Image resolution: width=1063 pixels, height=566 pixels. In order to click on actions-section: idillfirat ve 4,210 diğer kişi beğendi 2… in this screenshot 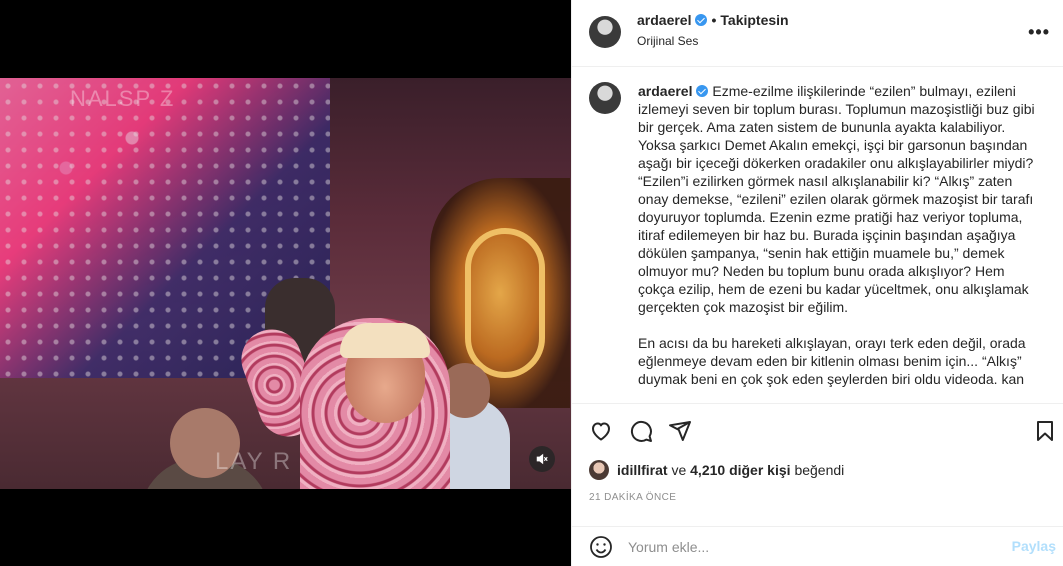, I will do `click(817, 484)`.